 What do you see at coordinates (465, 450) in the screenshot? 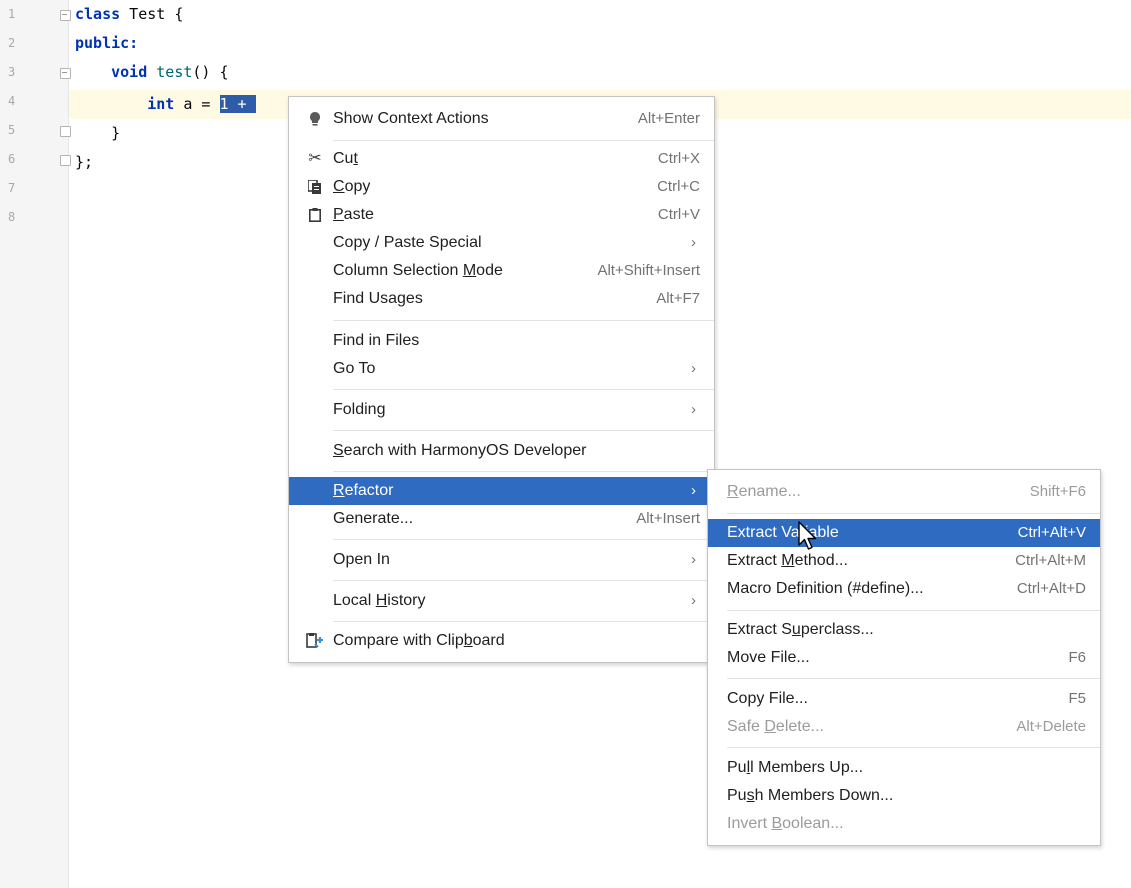
I see `label-part: earch with HarmonyOS Developer` at bounding box center [465, 450].